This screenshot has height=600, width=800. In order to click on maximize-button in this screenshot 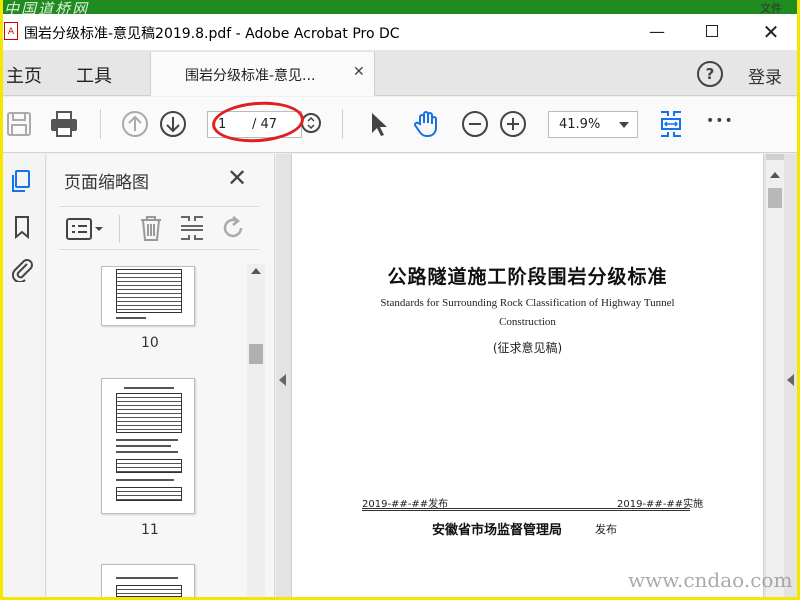, I will do `click(712, 32)`.